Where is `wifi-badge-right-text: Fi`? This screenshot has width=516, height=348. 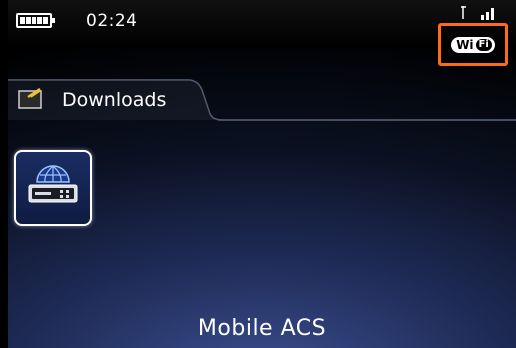 wifi-badge-right-text: Fi is located at coordinates (483, 44).